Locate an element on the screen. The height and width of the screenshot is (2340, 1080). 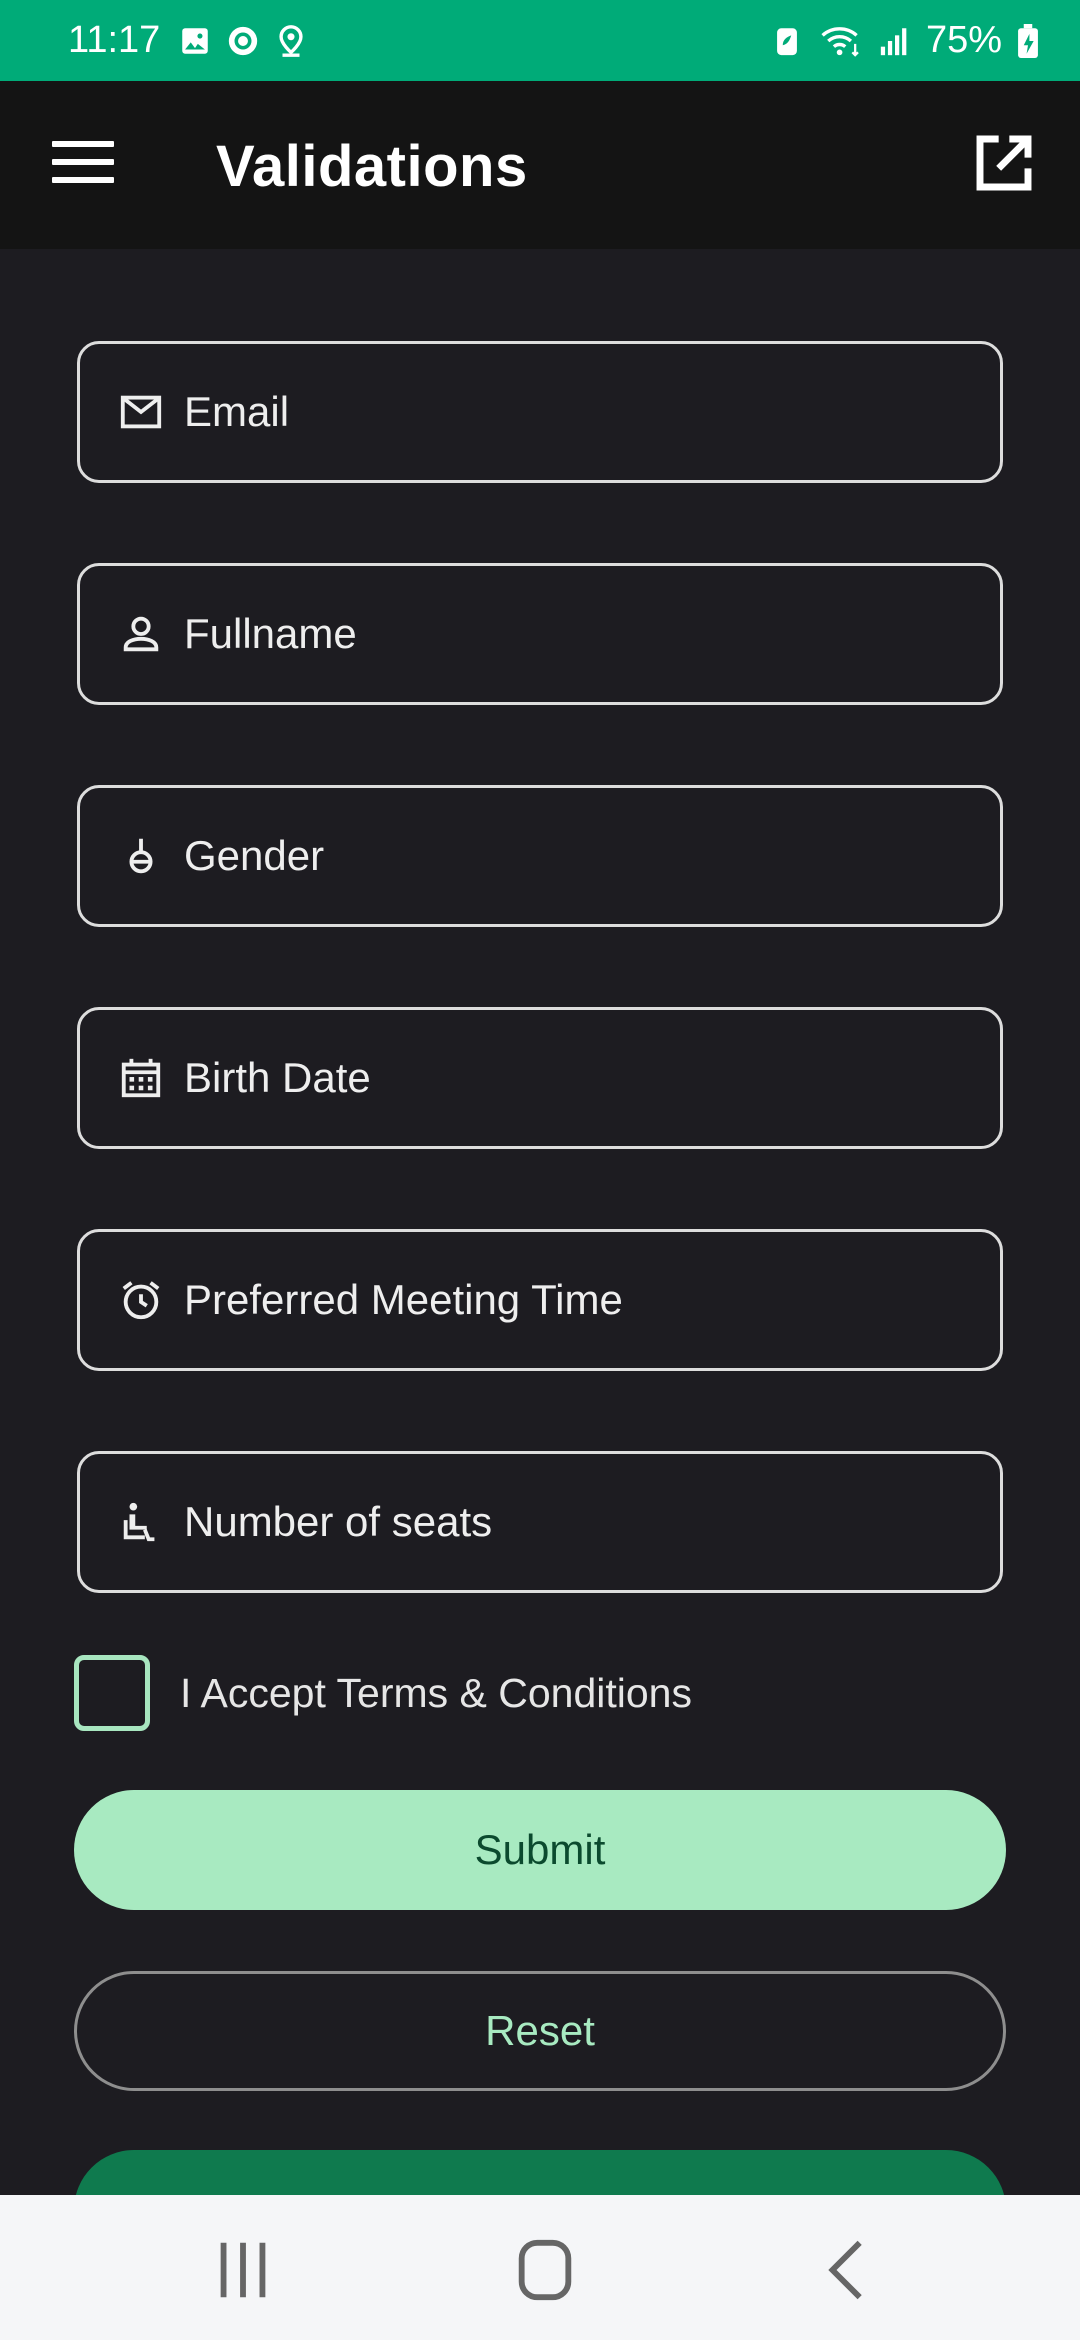
reset-button: Reset is located at coordinates (540, 2031).